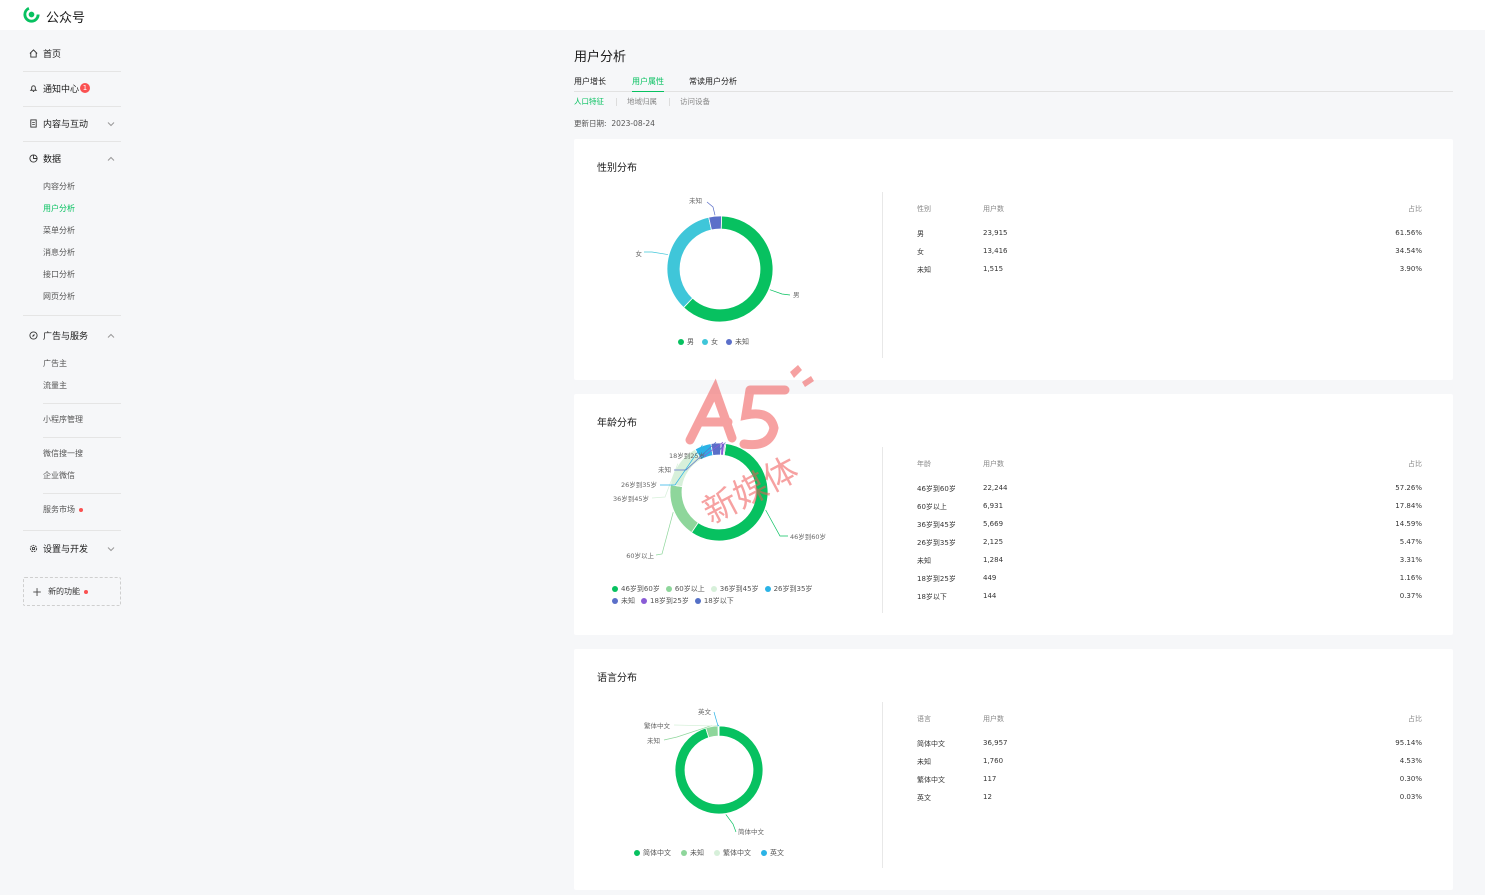 This screenshot has width=1485, height=895. What do you see at coordinates (59, 209) in the screenshot?
I see `sidebar-item-user-analysis: 用户分析` at bounding box center [59, 209].